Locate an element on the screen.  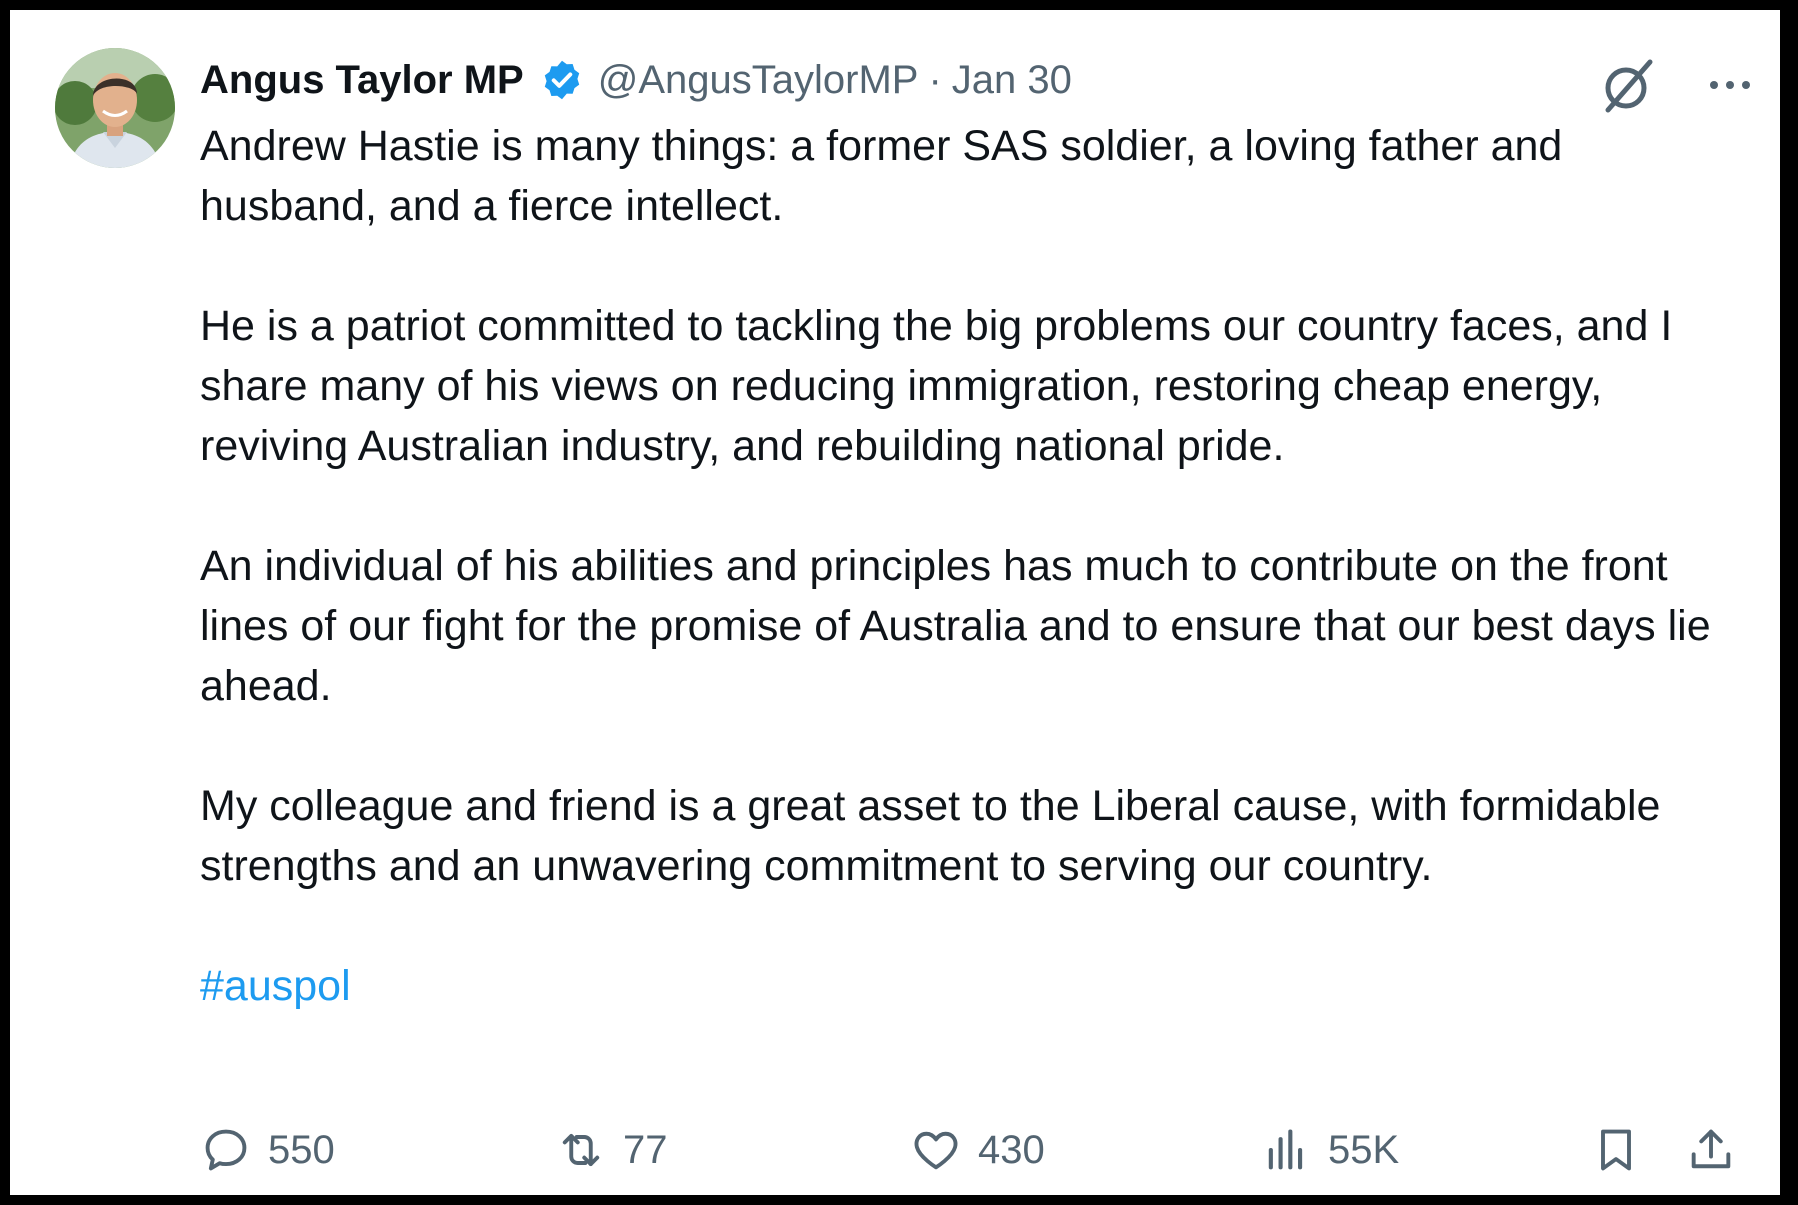
tweet-header: Angus Taylor MP @AngusTaylorMP · Jan 30 is located at coordinates (636, 80).